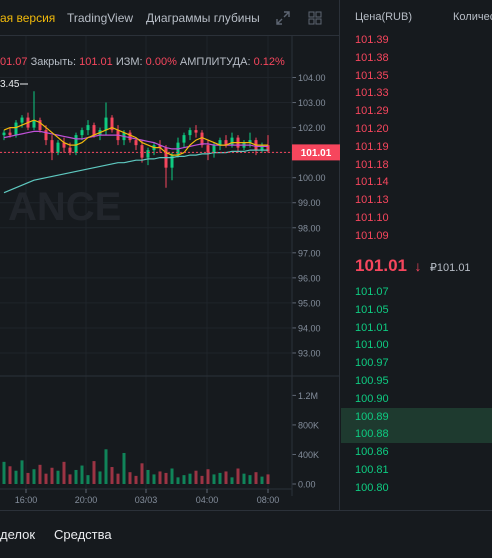 The width and height of the screenshot is (492, 558). Describe the element at coordinates (416, 310) in the screenshot. I see `bid-row: 101.05` at that location.